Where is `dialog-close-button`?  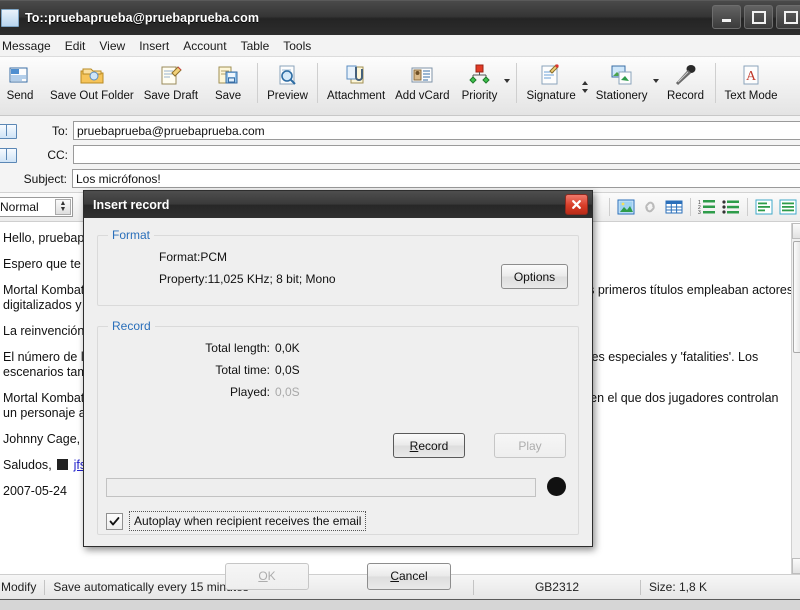
dialog-close-button is located at coordinates (576, 204).